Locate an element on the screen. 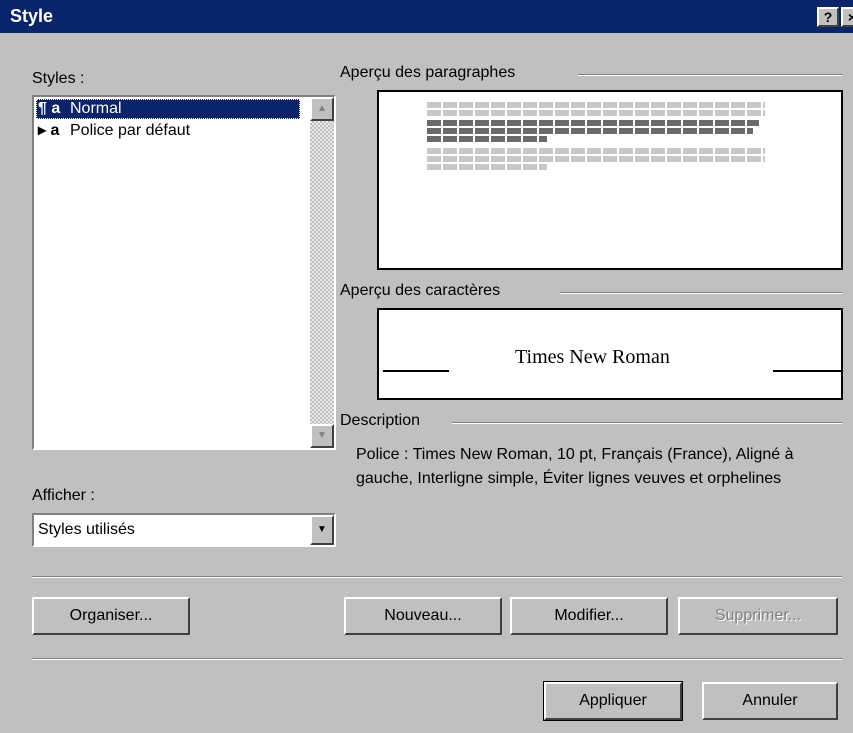 Image resolution: width=853 pixels, height=733 pixels. list-item-police-par-defaut: ▸ a Police par défaut is located at coordinates (113, 131).